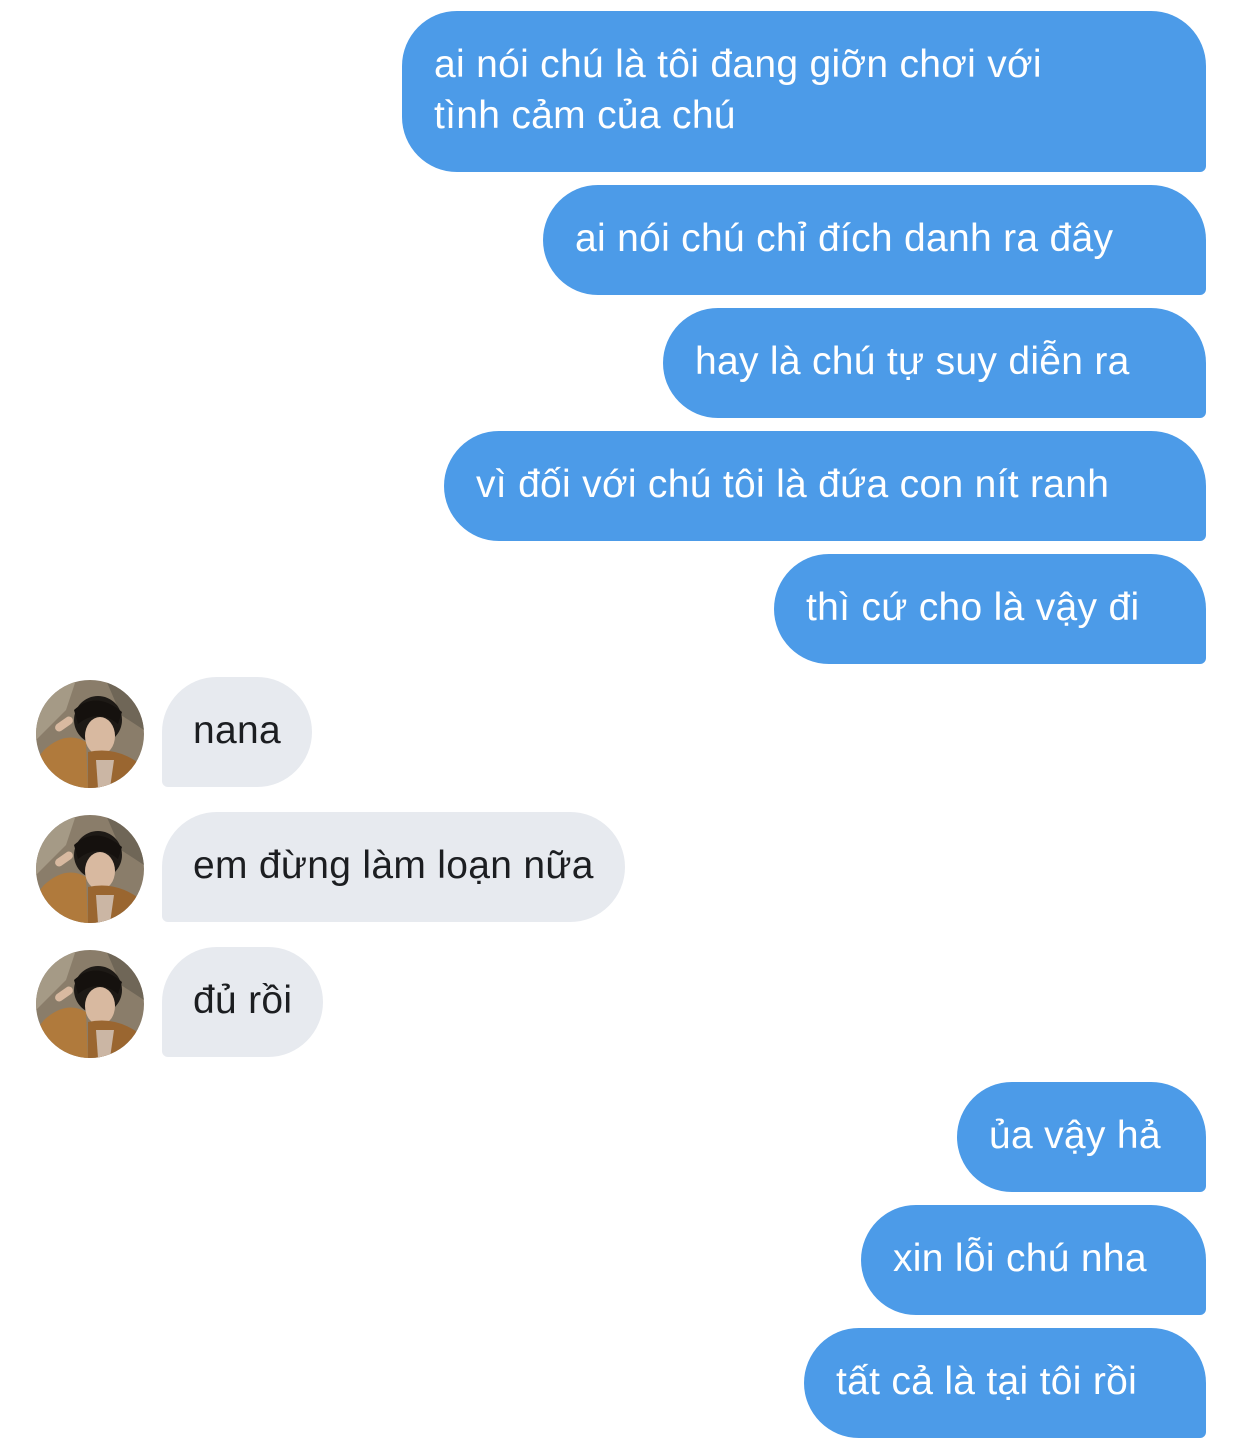 The image size is (1242, 1447). Describe the element at coordinates (1005, 1383) in the screenshot. I see `message-sent-8: tất cả là tại tôi rồi` at that location.